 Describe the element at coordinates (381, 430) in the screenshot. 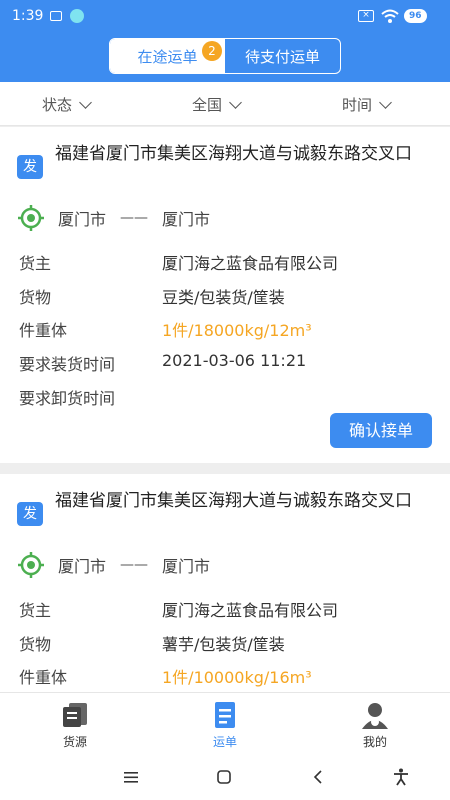

I see `confirm-order-button: 确认接单` at that location.